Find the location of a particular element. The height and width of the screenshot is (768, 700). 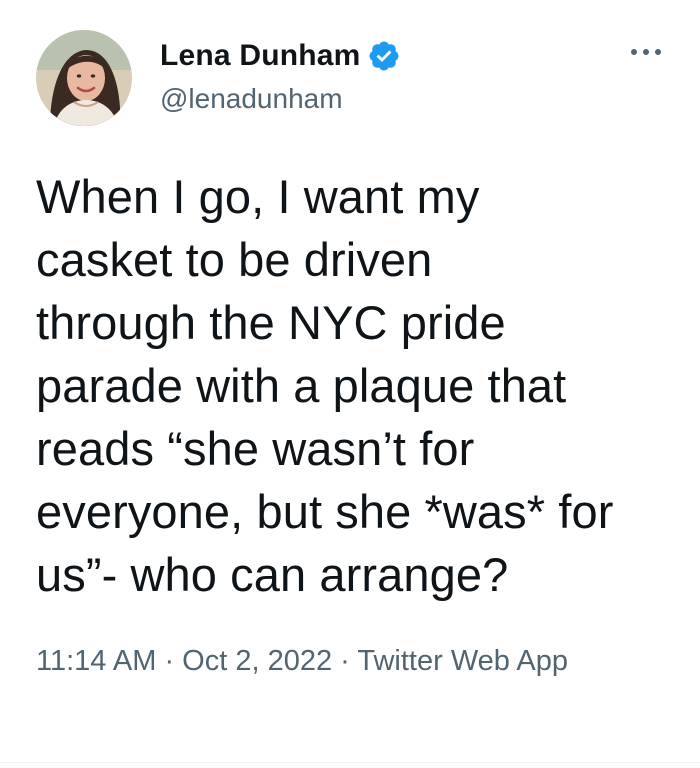

tweet-source: Twitter Web App is located at coordinates (462, 661).